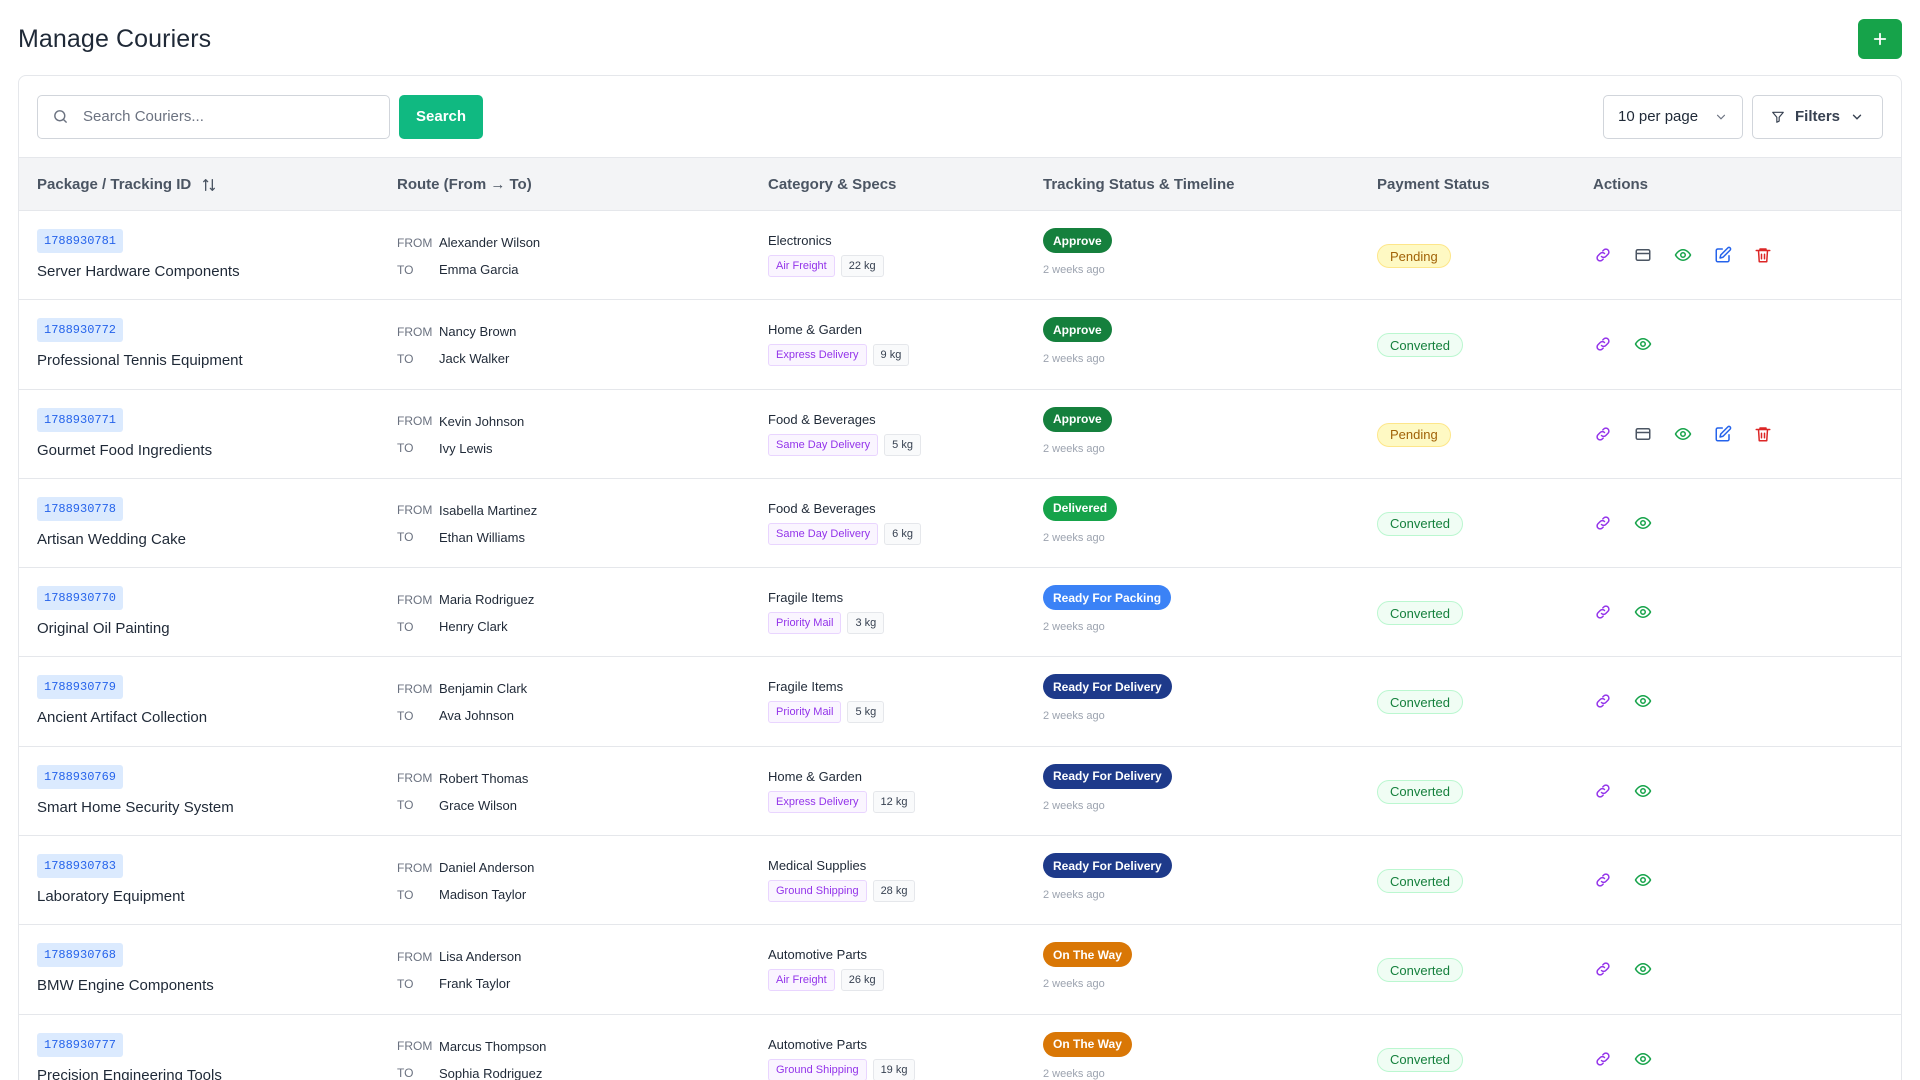 Image resolution: width=1920 pixels, height=1080 pixels. What do you see at coordinates (80, 955) in the screenshot?
I see `tracking-id: 1788930768` at bounding box center [80, 955].